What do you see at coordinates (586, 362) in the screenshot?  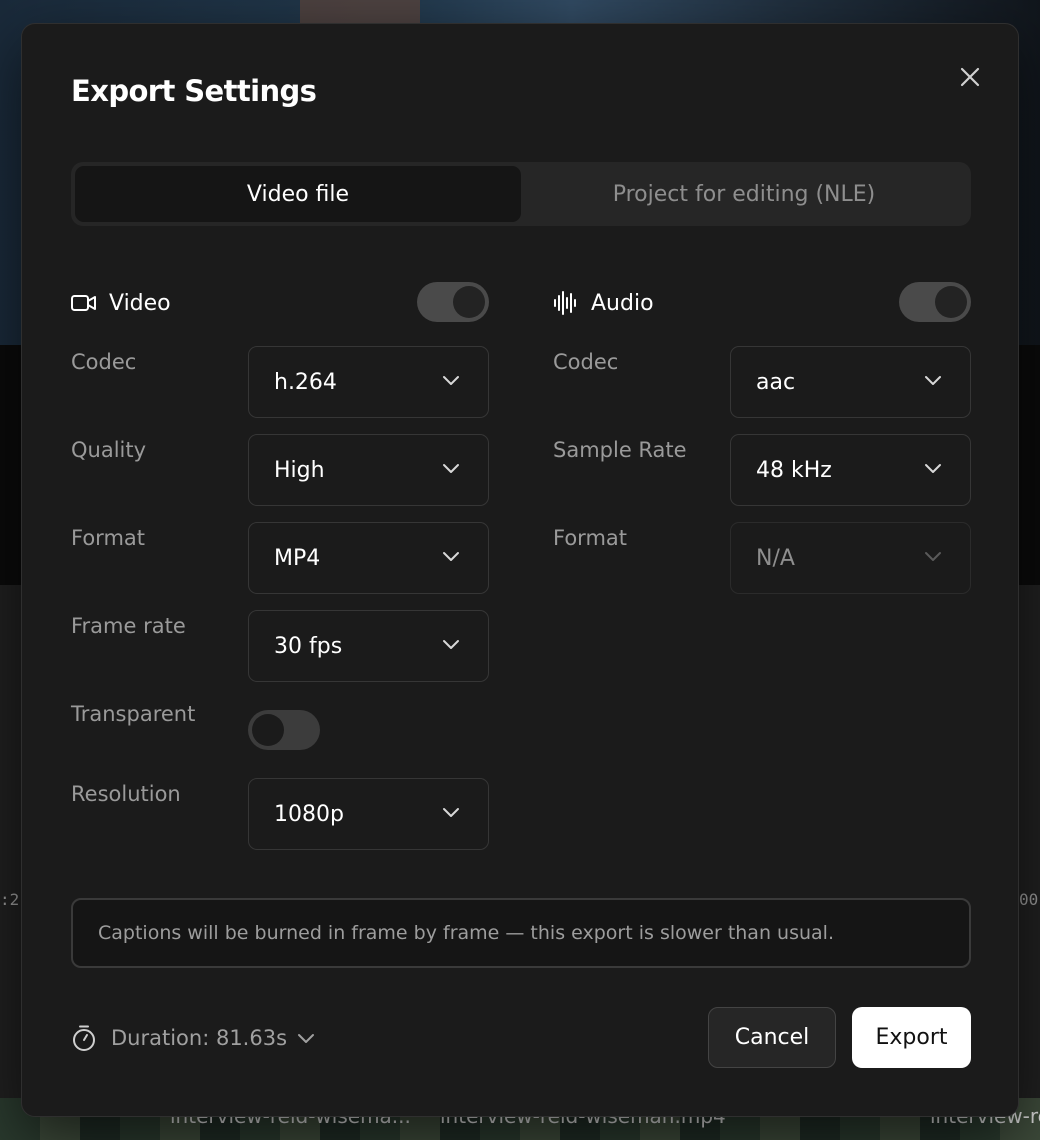 I see `audio-codec-label: Codec` at bounding box center [586, 362].